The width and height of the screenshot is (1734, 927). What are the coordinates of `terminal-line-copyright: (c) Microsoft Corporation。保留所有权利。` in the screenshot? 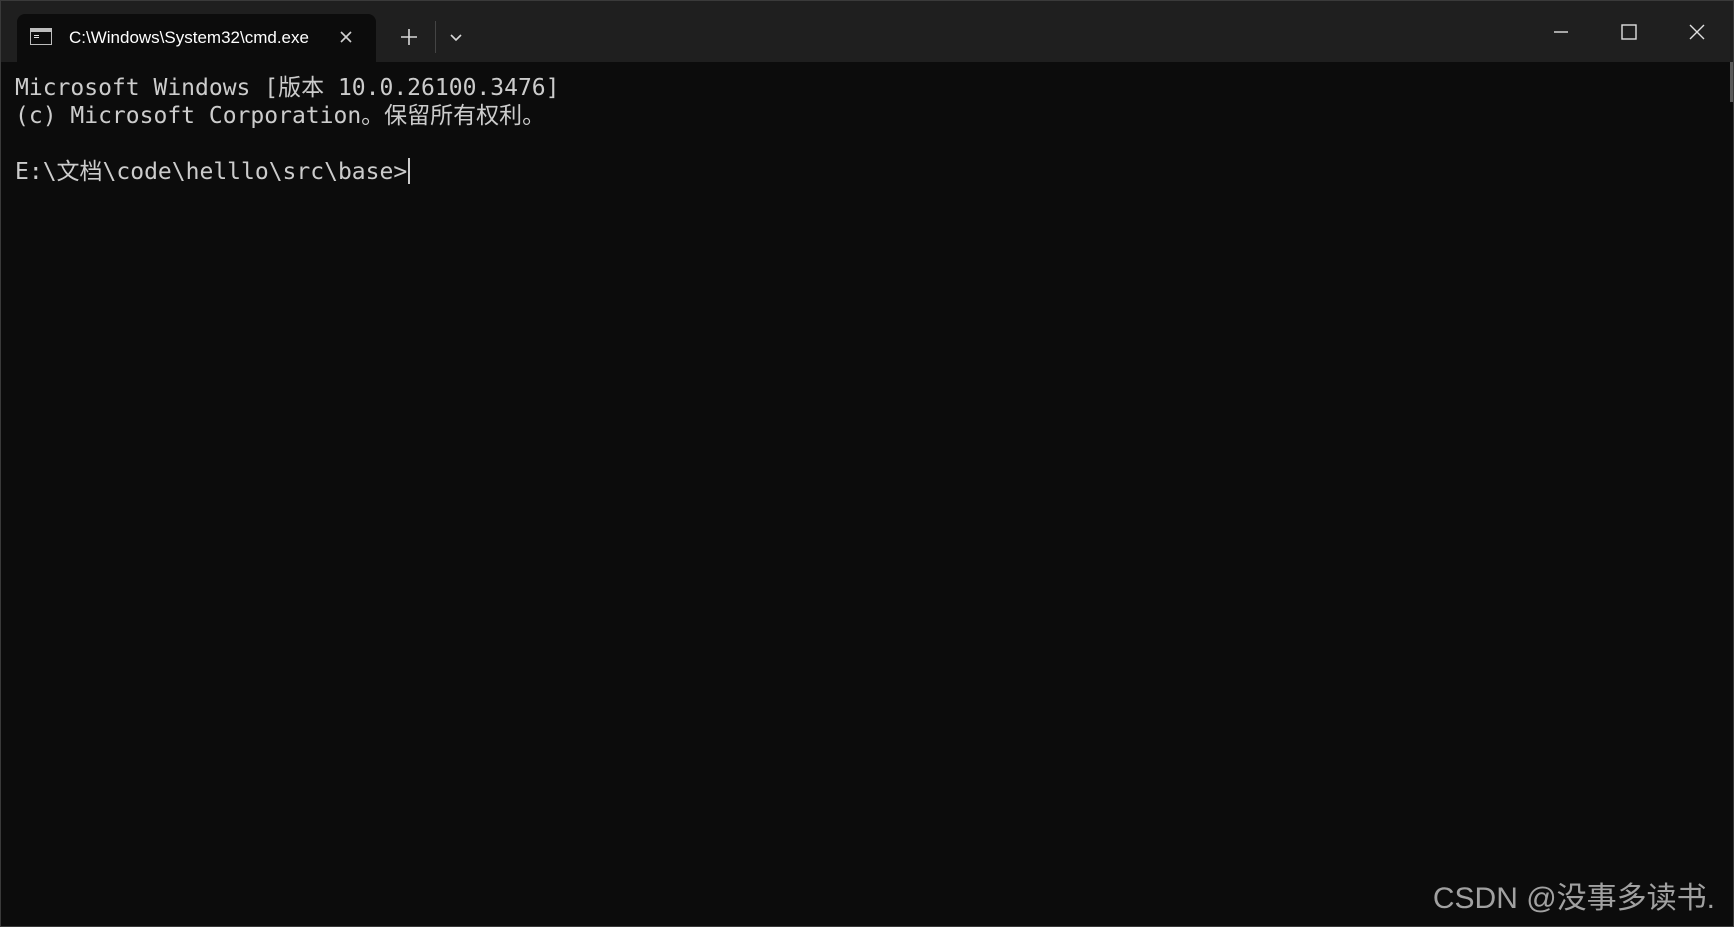 It's located at (280, 116).